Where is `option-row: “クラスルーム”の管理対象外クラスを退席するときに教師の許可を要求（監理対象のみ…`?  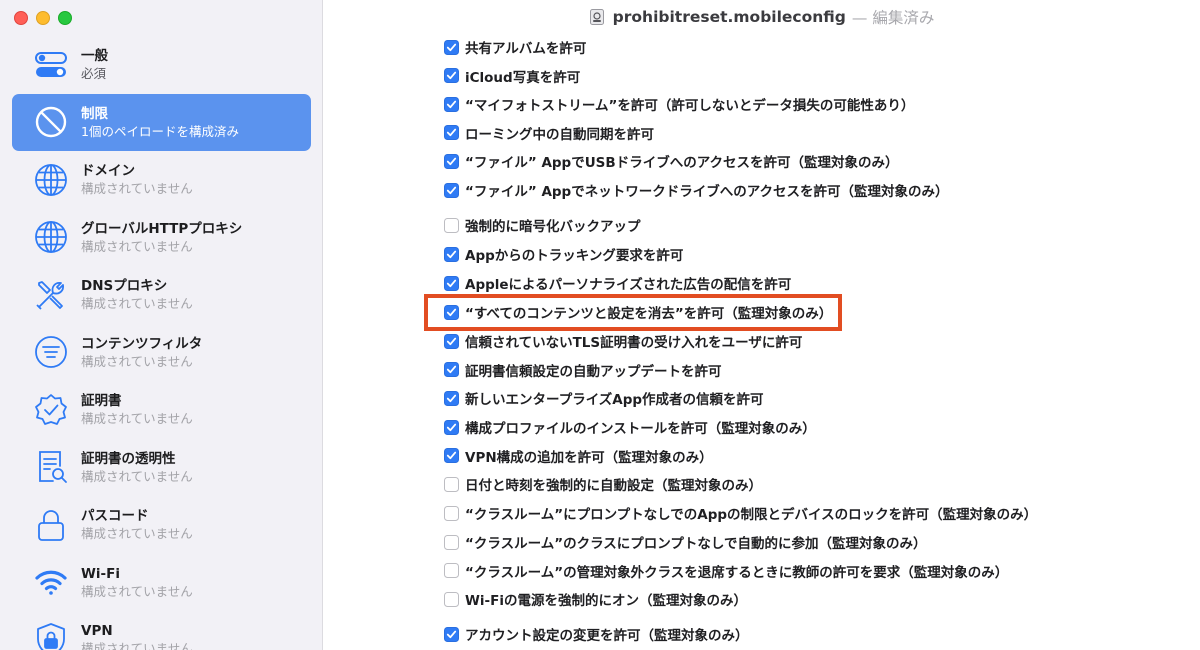
option-row: “クラスルーム”の管理対象外クラスを退席するときに教師の許可を要求（監理対象のみ… is located at coordinates (726, 571).